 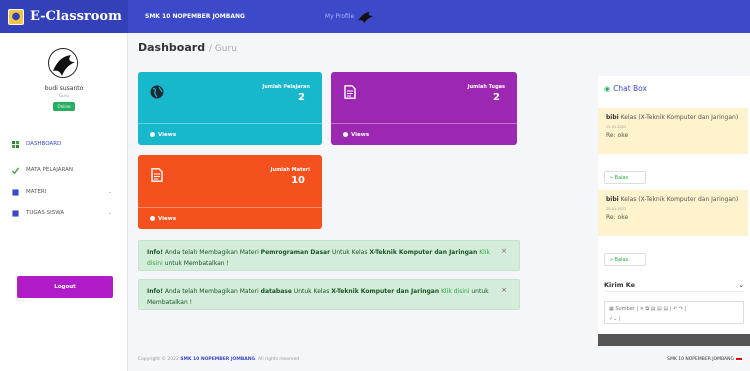 What do you see at coordinates (366, 17) in the screenshot?
I see `bird-logo-icon` at bounding box center [366, 17].